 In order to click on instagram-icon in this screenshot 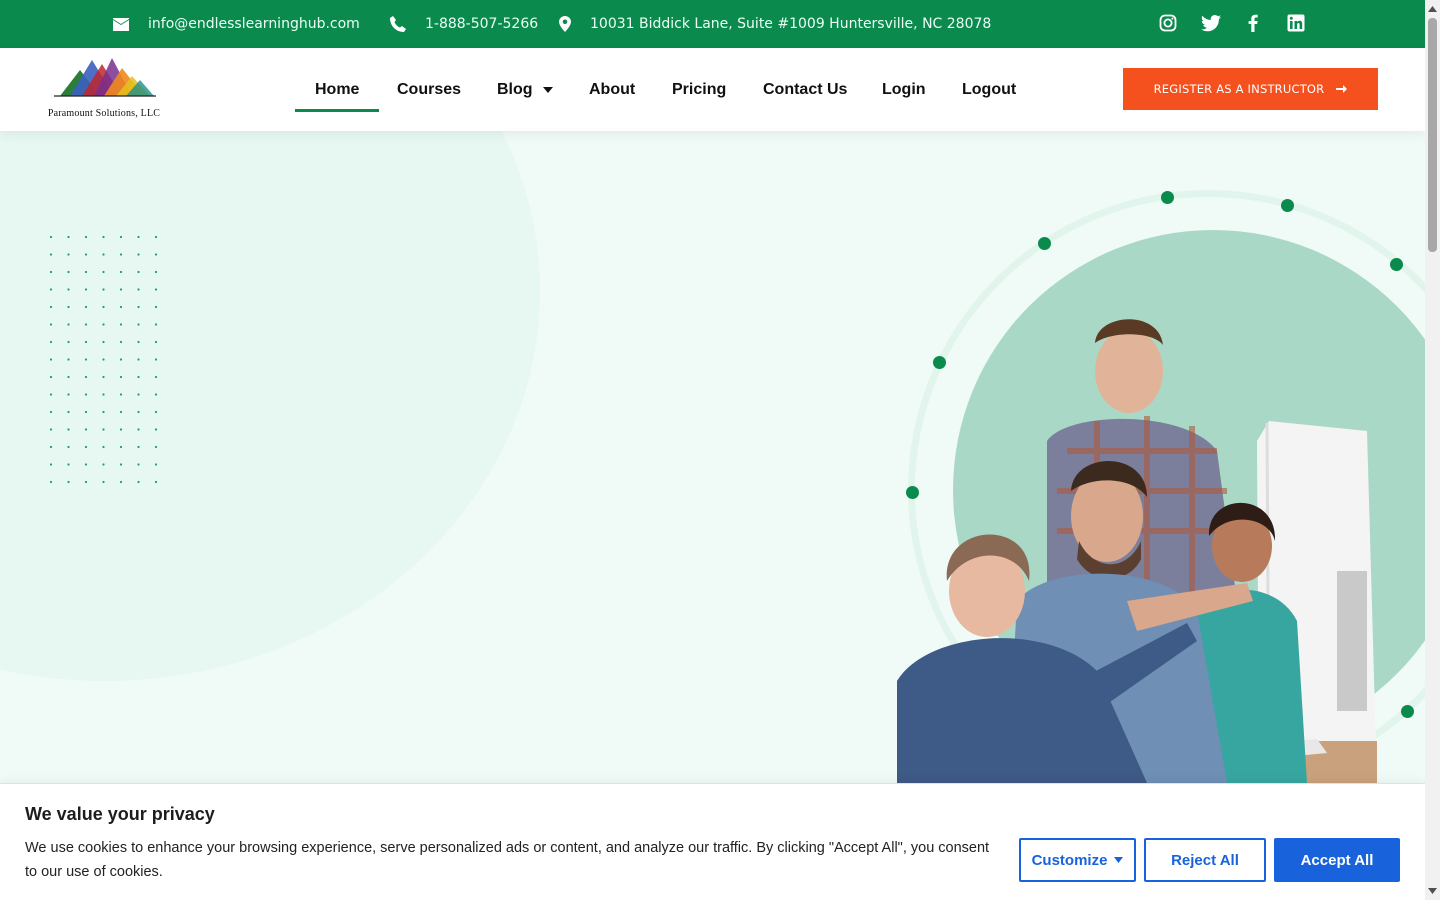, I will do `click(1168, 23)`.